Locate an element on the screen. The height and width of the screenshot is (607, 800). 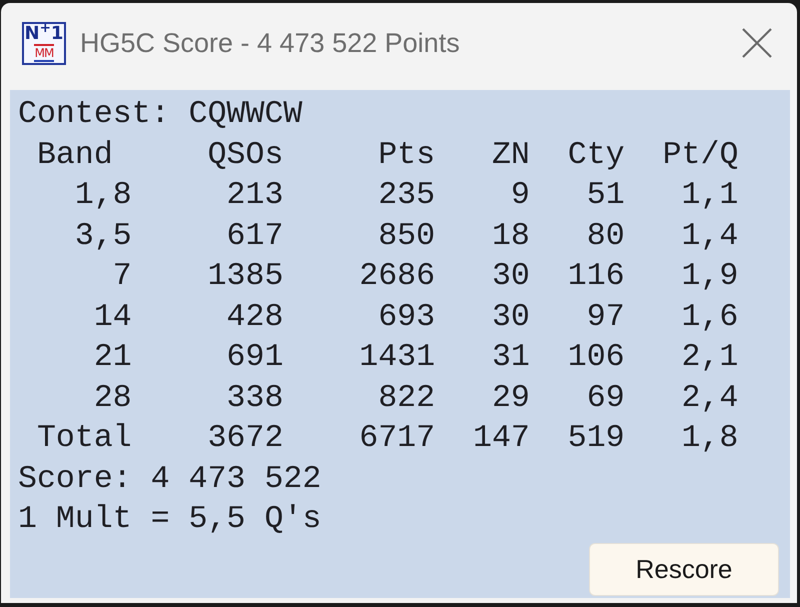
table-cell-text: 691 is located at coordinates (255, 358).